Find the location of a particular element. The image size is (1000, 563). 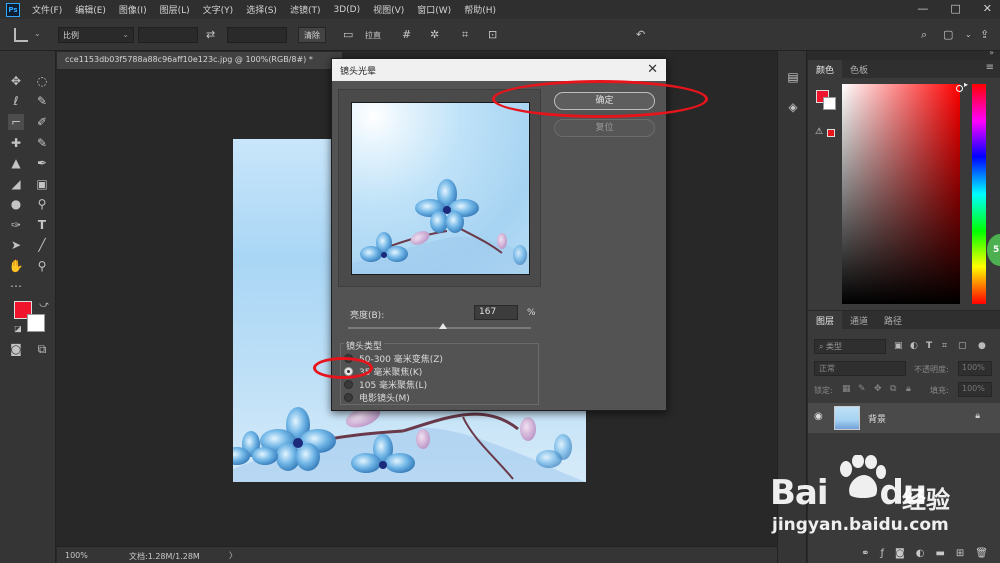

reset-icon: ↶ is located at coordinates (640, 34).